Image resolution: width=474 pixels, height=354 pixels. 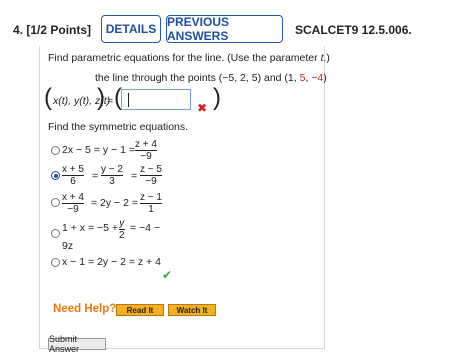 What do you see at coordinates (156, 99) in the screenshot?
I see `parametric-answer-input` at bounding box center [156, 99].